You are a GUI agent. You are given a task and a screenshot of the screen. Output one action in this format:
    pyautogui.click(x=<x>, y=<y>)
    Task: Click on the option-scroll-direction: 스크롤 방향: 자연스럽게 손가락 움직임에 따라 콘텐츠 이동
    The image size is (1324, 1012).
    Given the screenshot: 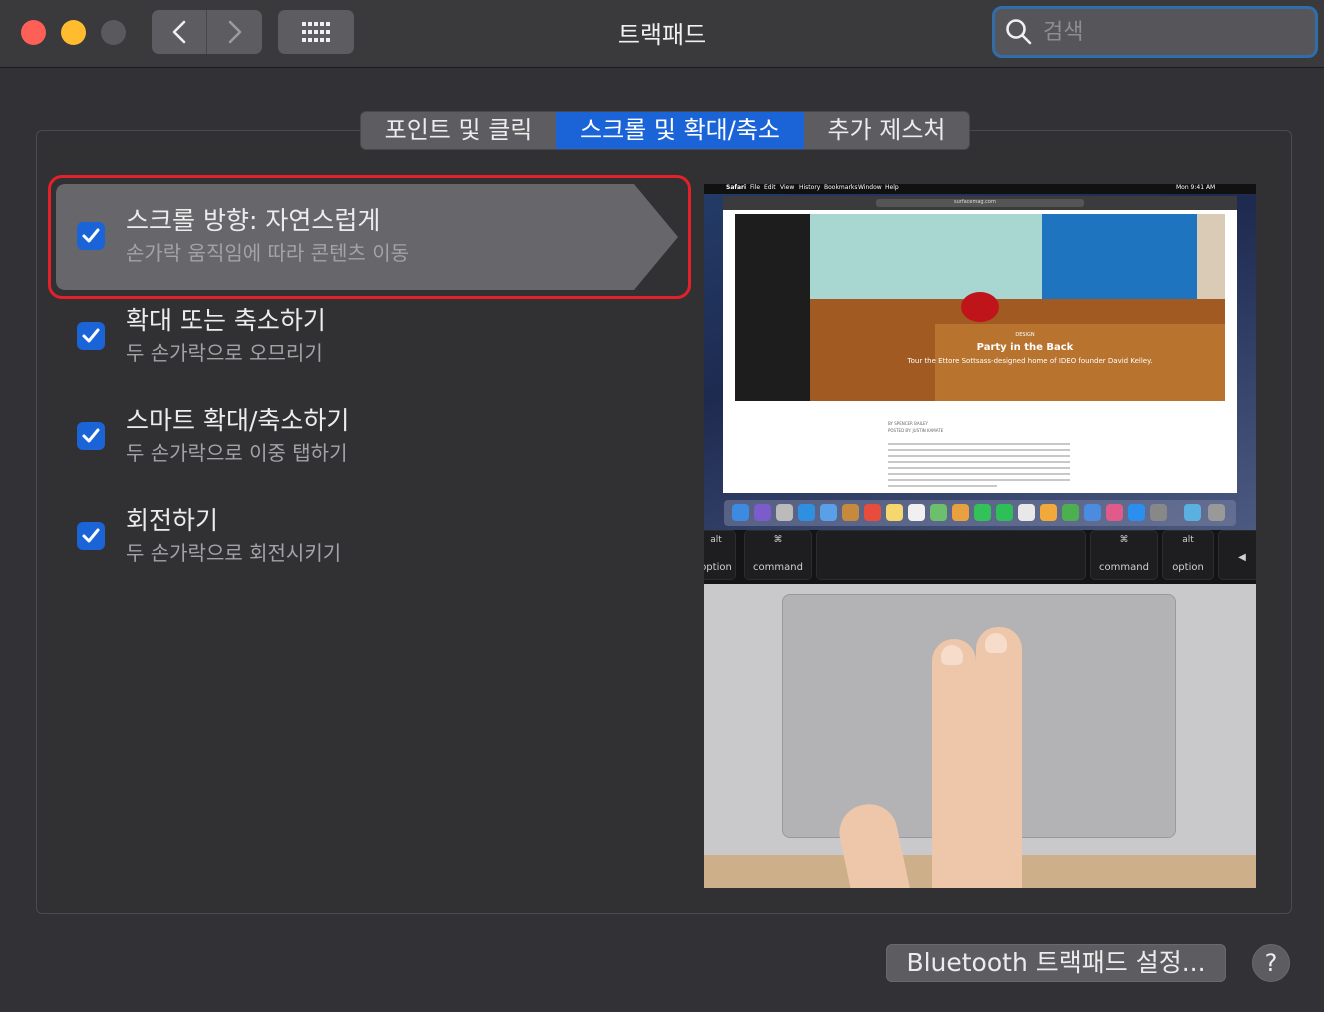 What is the action you would take?
    pyautogui.click(x=356, y=234)
    